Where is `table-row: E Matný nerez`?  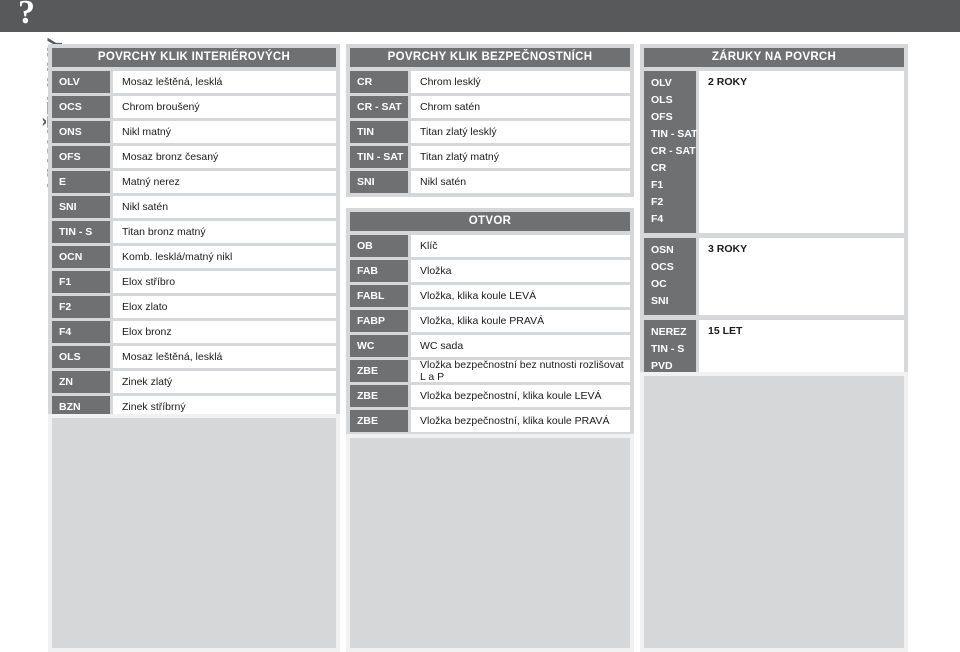
table-row: E Matný nerez is located at coordinates (194, 182).